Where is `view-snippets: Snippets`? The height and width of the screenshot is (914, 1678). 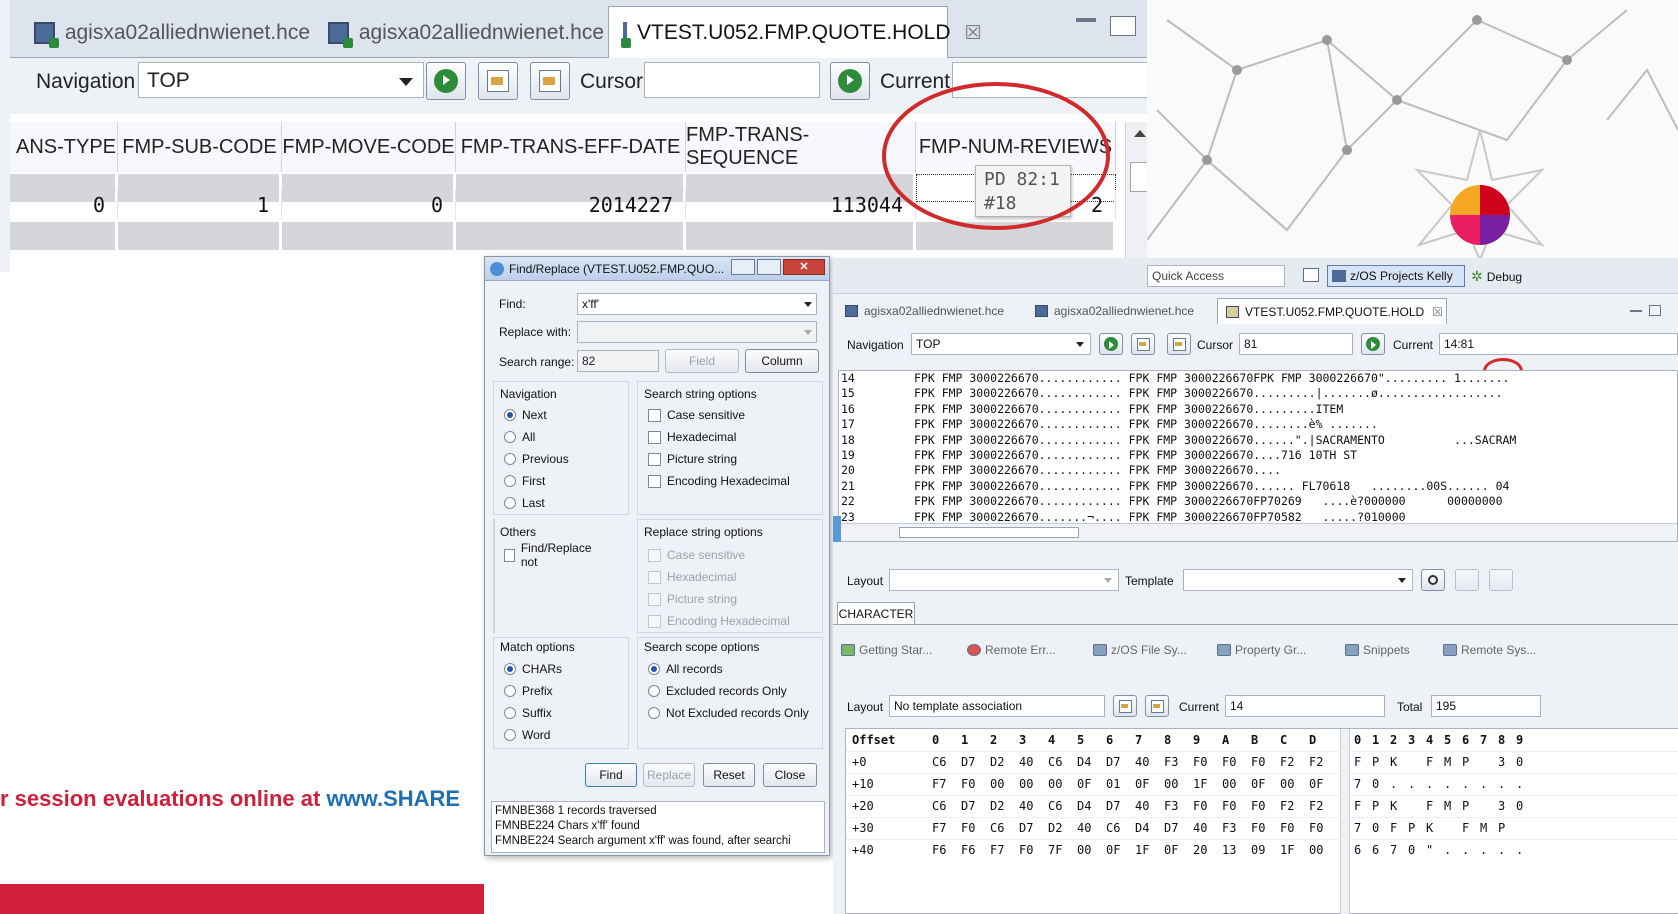 view-snippets: Snippets is located at coordinates (1377, 650).